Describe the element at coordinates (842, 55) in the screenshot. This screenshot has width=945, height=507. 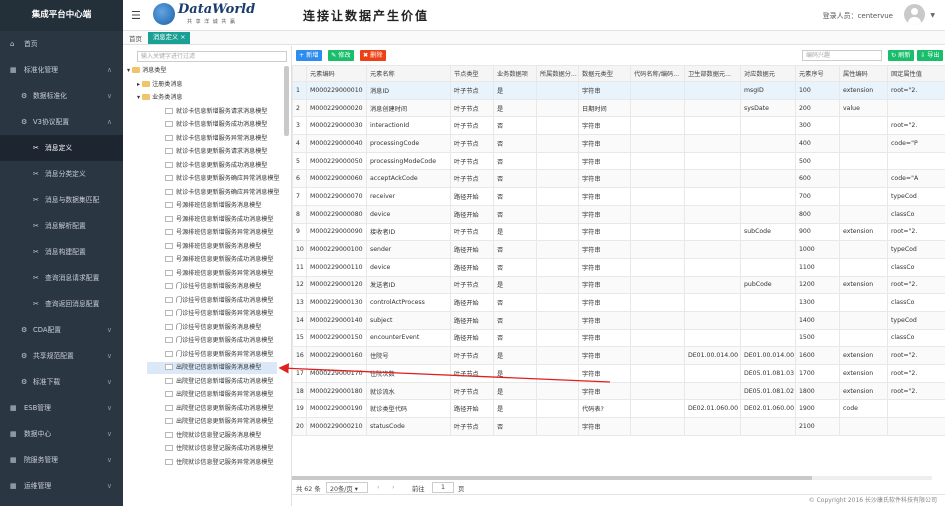
I see `grid-search-input: 编码兴趣` at that location.